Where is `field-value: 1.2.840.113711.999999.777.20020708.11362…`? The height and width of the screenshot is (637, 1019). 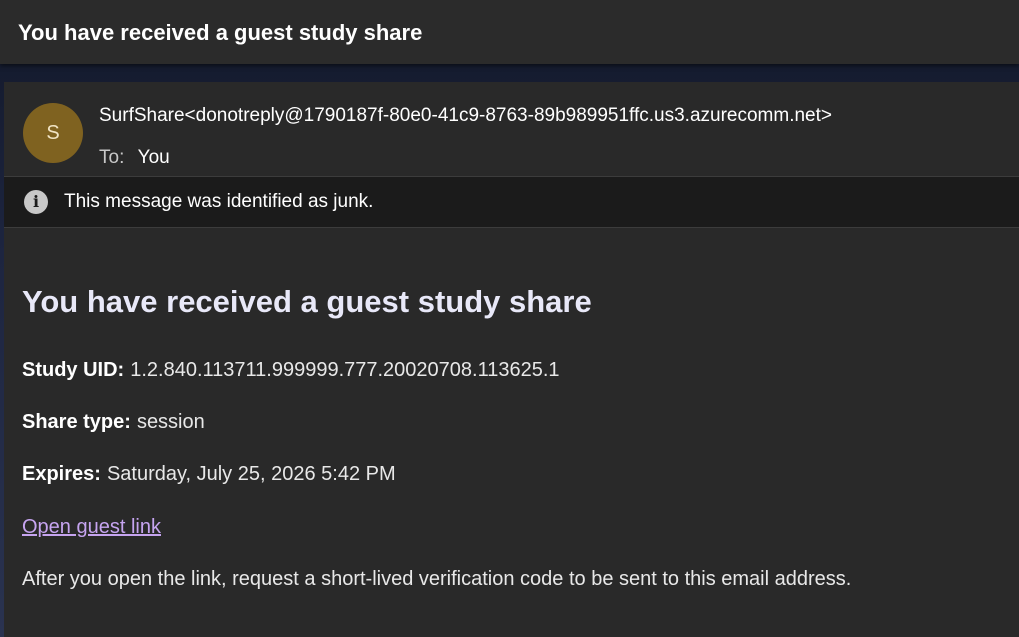
field-value: 1.2.840.113711.999999.777.20020708.11362… is located at coordinates (345, 370).